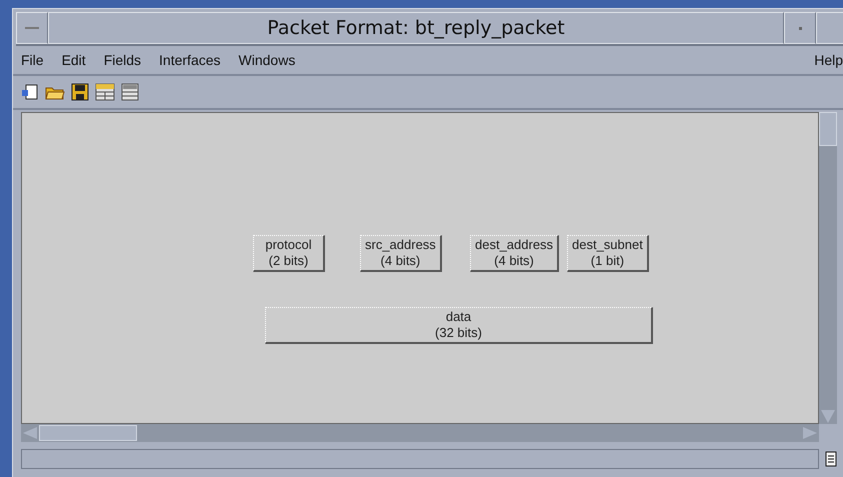 The image size is (843, 477). What do you see at coordinates (80, 92) in the screenshot?
I see `save-icon` at bounding box center [80, 92].